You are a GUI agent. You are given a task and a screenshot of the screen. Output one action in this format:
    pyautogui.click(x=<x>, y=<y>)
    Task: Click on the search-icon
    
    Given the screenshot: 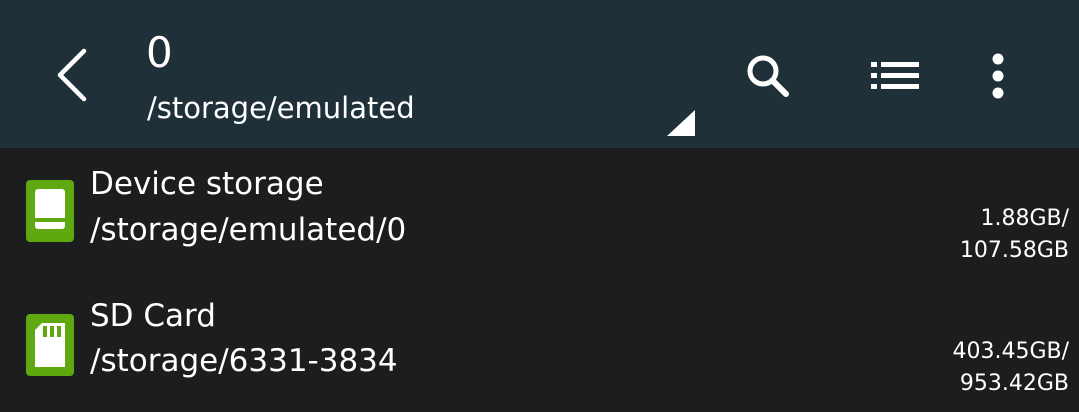 What is the action you would take?
    pyautogui.click(x=768, y=76)
    